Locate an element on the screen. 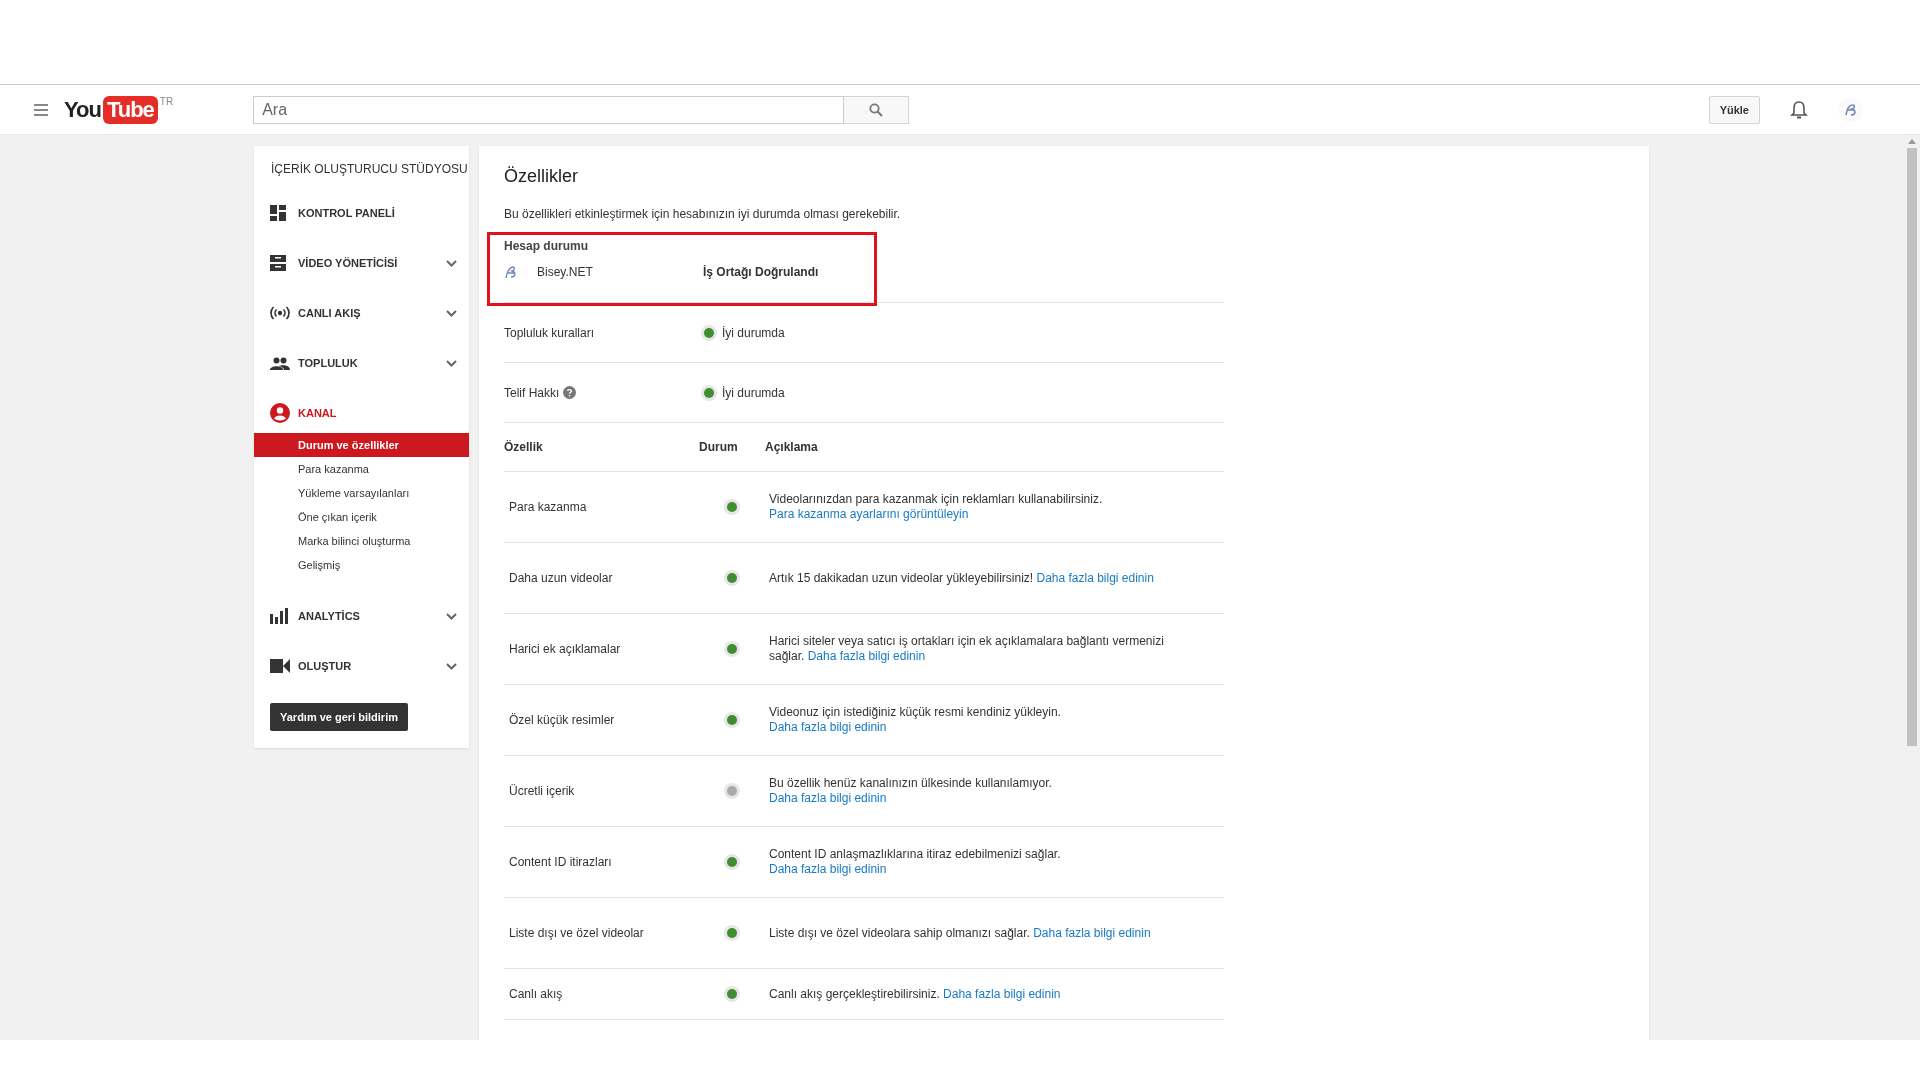 This screenshot has height=1080, width=1920. feature-description: Videonuz için istediğiniz küçük resmi kendiniz yükleyin. Daha fazla bilgi edinin is located at coordinates (915, 720).